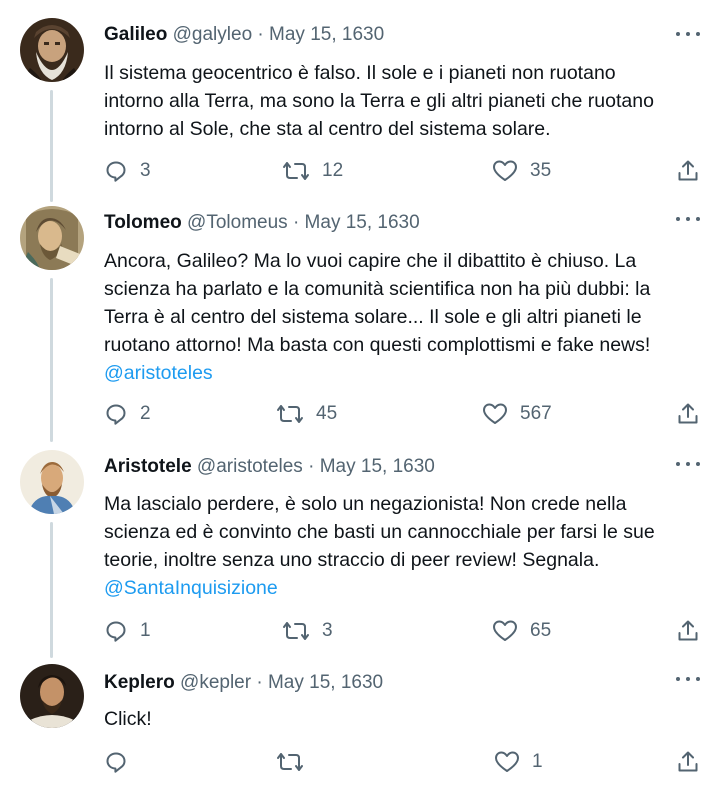  Describe the element at coordinates (402, 762) in the screenshot. I see `tweet-actions: 1` at that location.